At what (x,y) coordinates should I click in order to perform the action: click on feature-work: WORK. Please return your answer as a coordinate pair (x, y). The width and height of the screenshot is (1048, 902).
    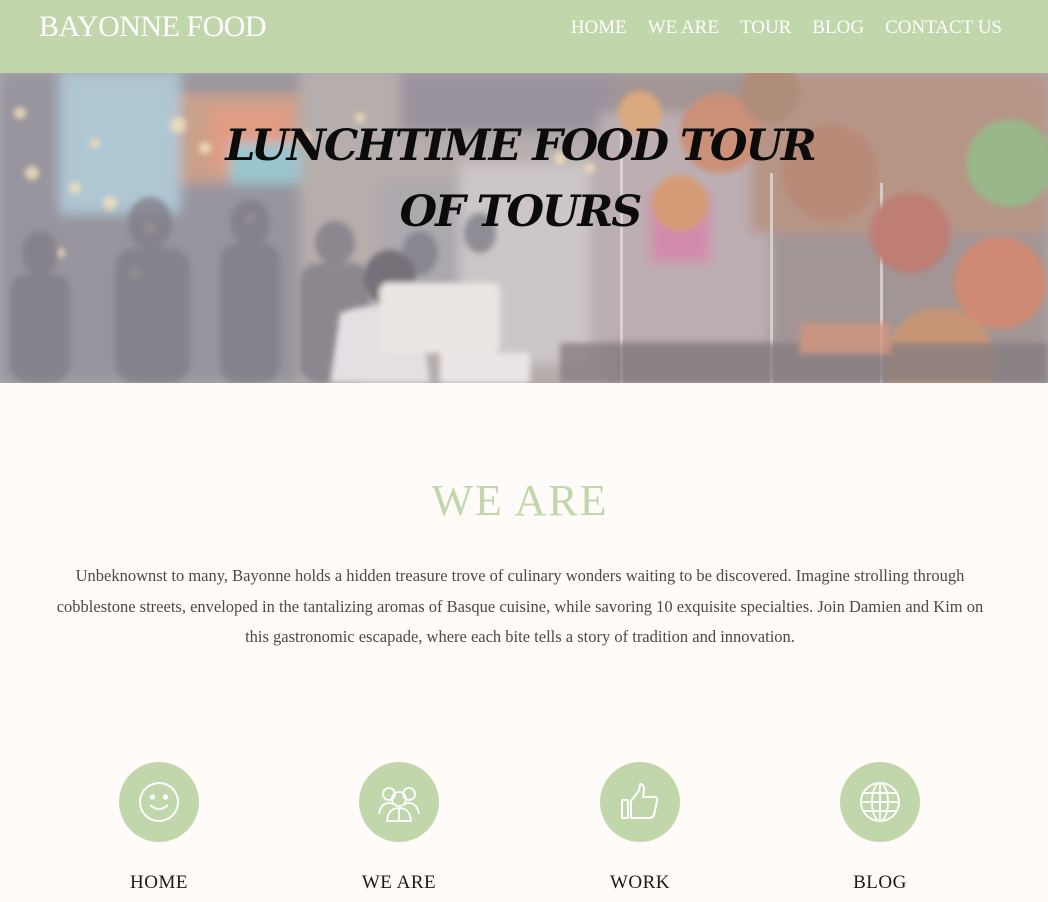
    Looking at the image, I should click on (640, 828).